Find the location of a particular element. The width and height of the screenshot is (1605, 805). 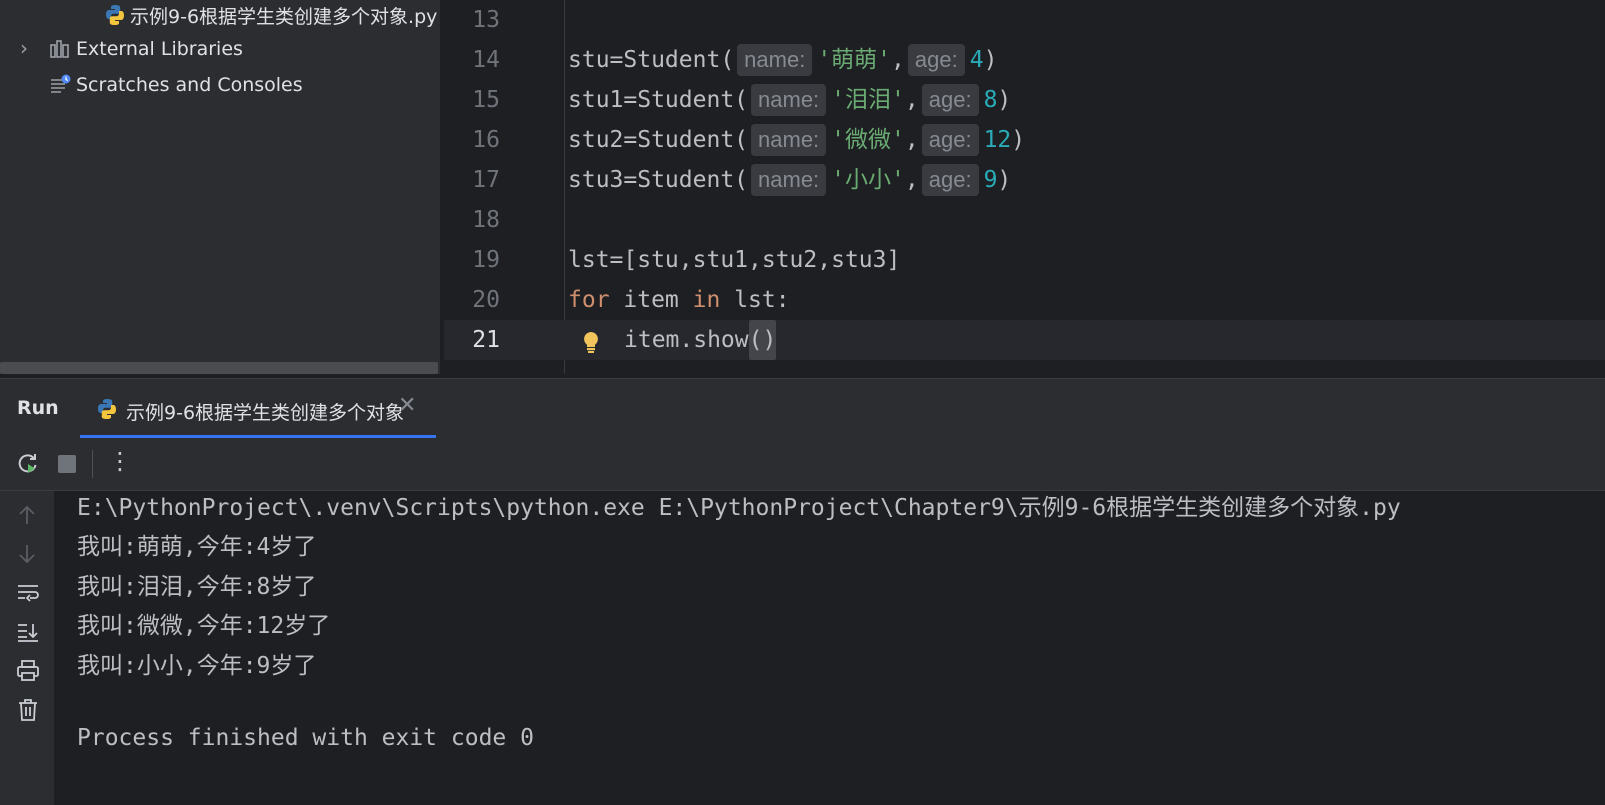

run-toolbar: ⋮ is located at coordinates (802, 464).